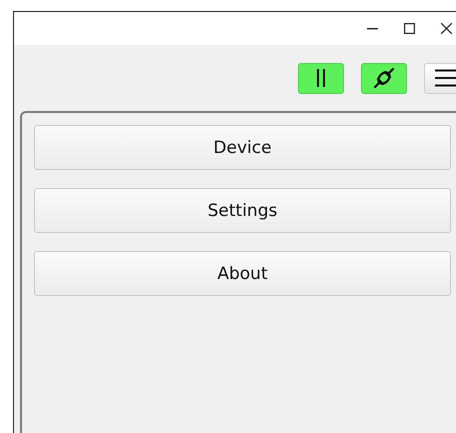 Image resolution: width=456 pixels, height=433 pixels. What do you see at coordinates (242, 210) in the screenshot?
I see `menu-item-button: Settings` at bounding box center [242, 210].